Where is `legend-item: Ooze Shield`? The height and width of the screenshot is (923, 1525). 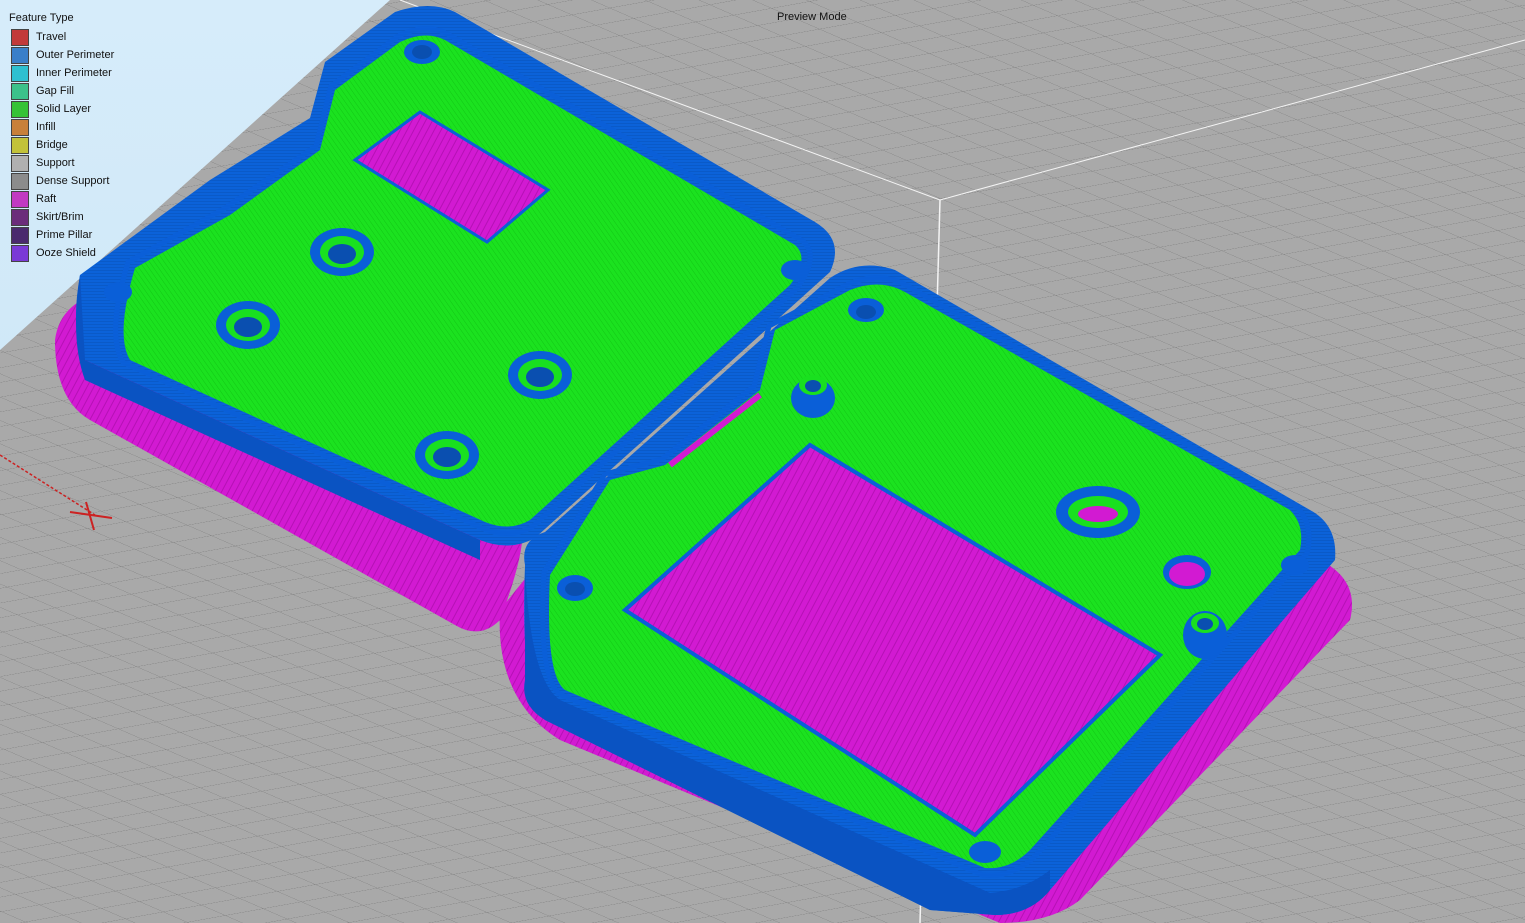 legend-item: Ooze Shield is located at coordinates (61, 253).